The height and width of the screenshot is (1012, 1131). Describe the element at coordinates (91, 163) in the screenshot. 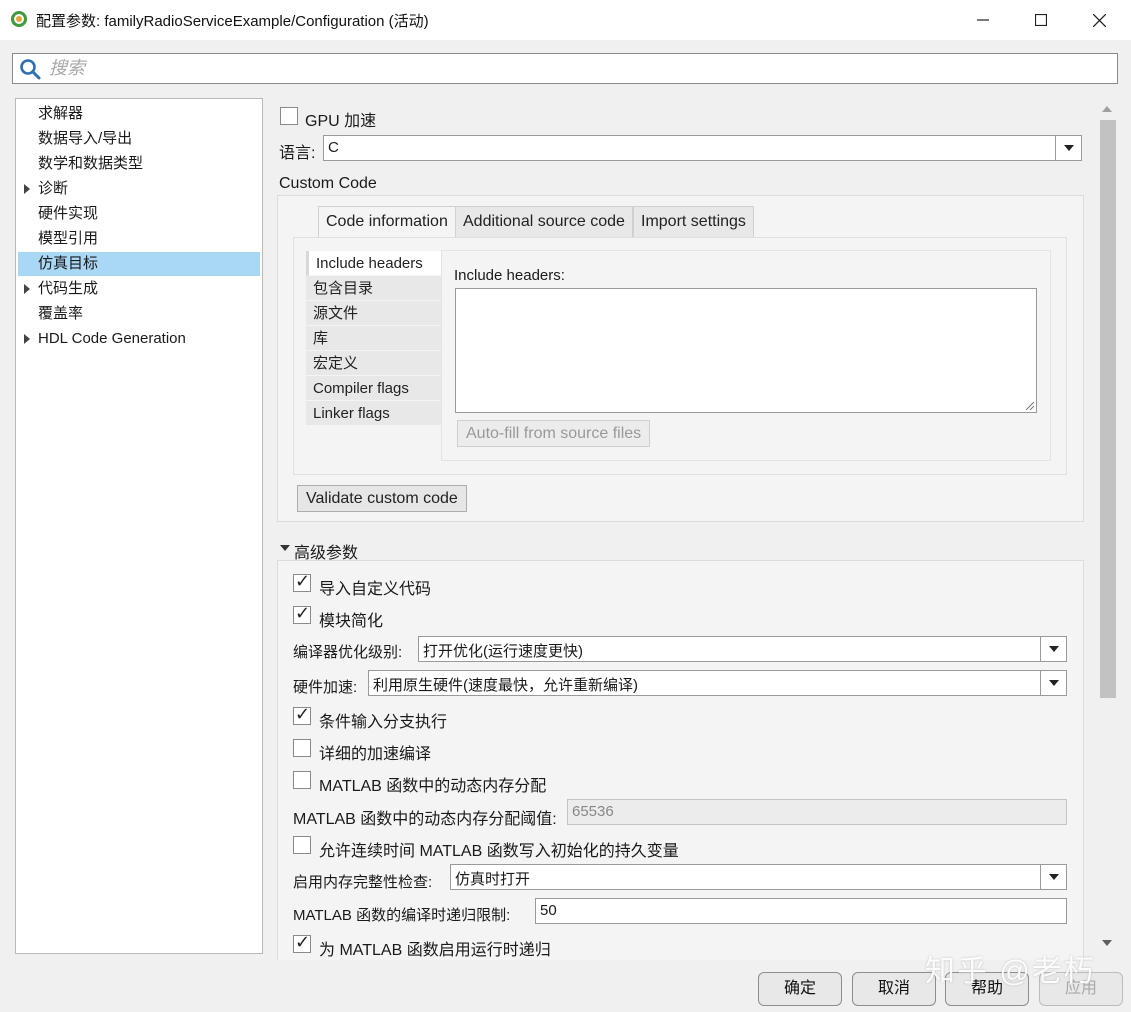

I see `tree-item-label: 数学和数据类型` at that location.